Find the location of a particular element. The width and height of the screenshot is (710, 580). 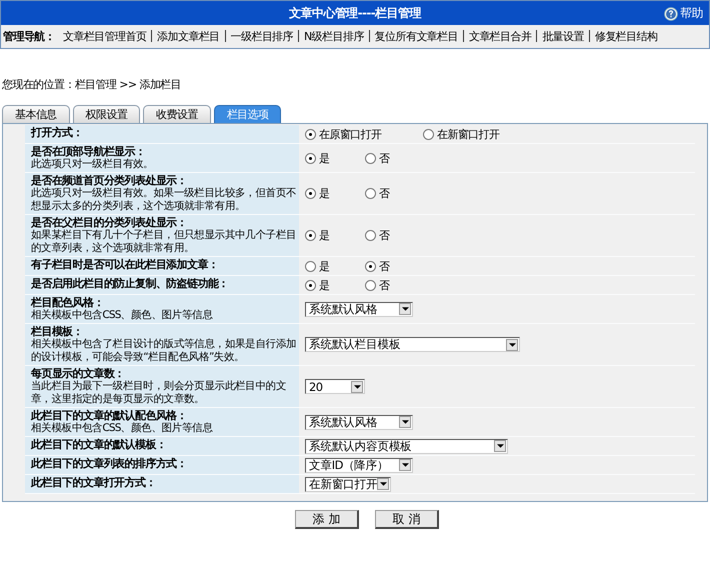

dropdown: 20 is located at coordinates (335, 386).